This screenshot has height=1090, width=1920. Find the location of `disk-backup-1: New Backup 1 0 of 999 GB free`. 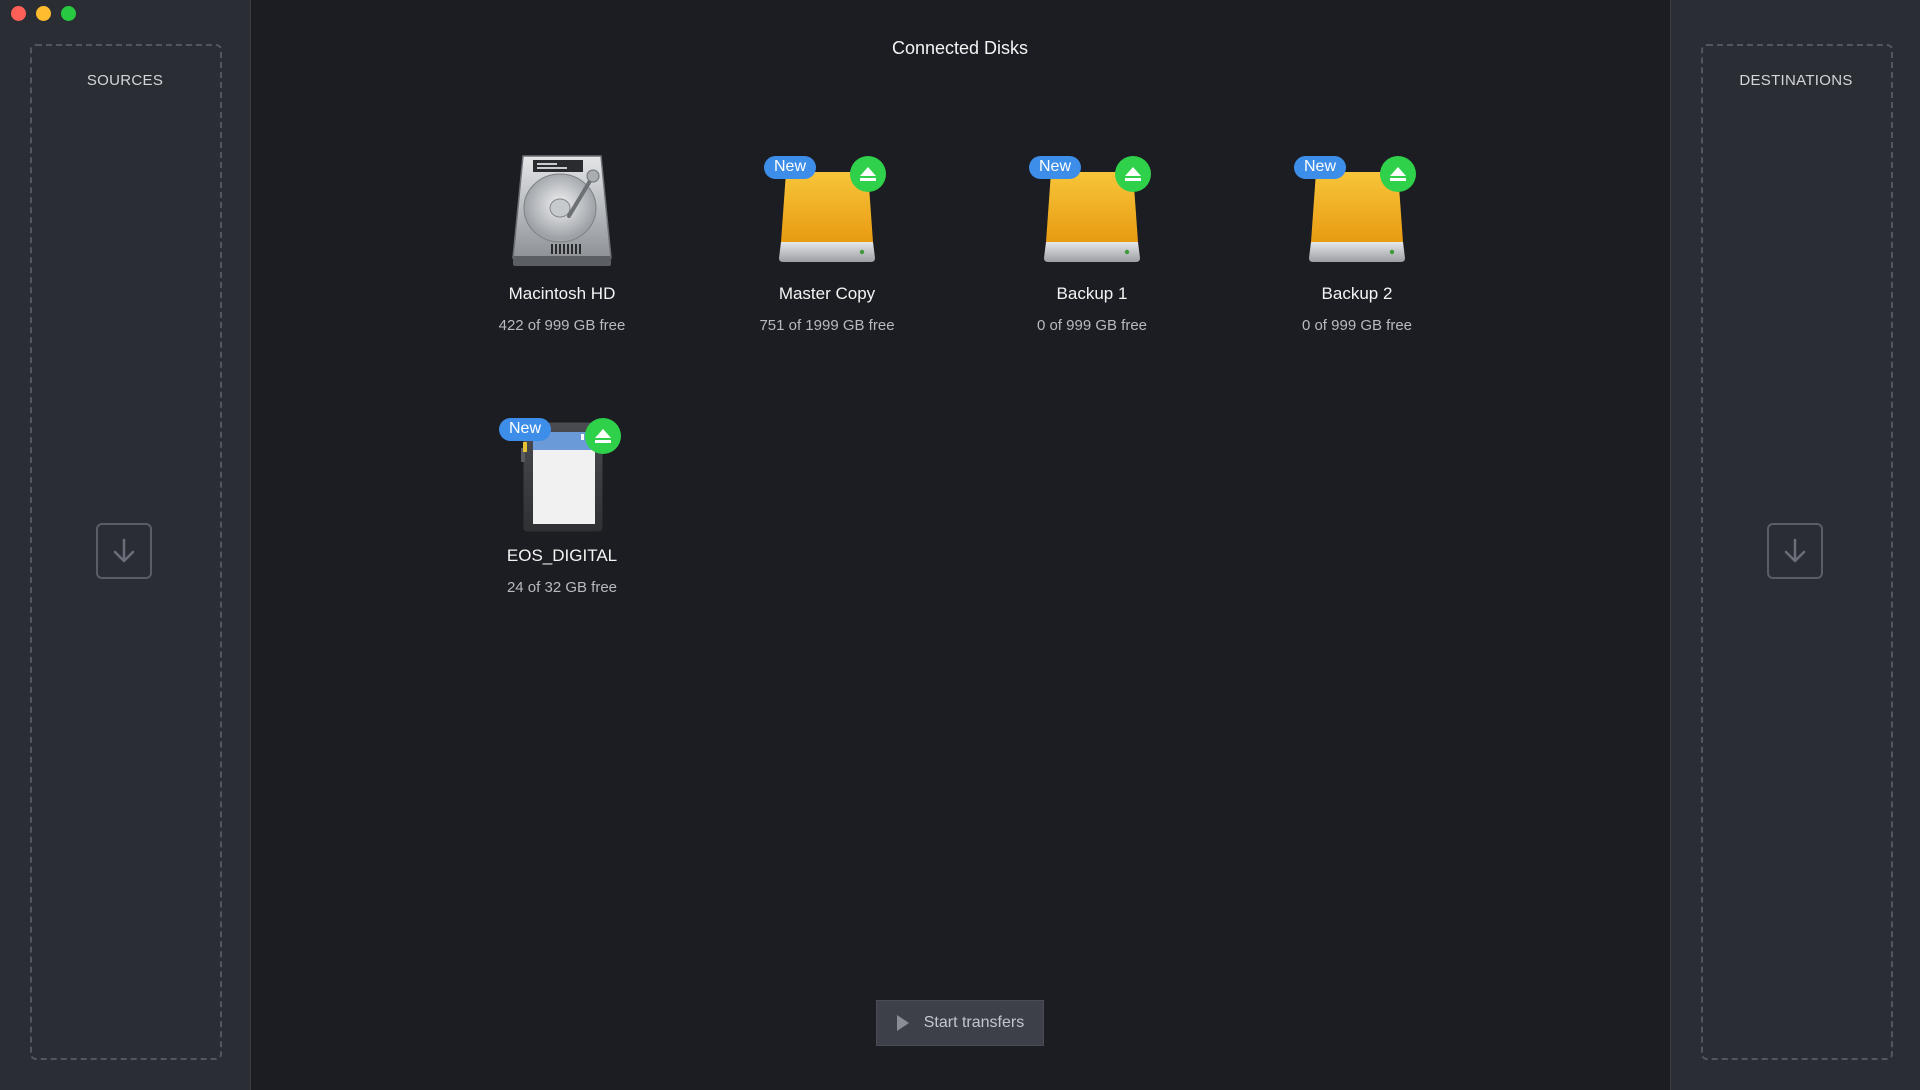

disk-backup-1: New Backup 1 0 of 999 GB free is located at coordinates (1092, 240).